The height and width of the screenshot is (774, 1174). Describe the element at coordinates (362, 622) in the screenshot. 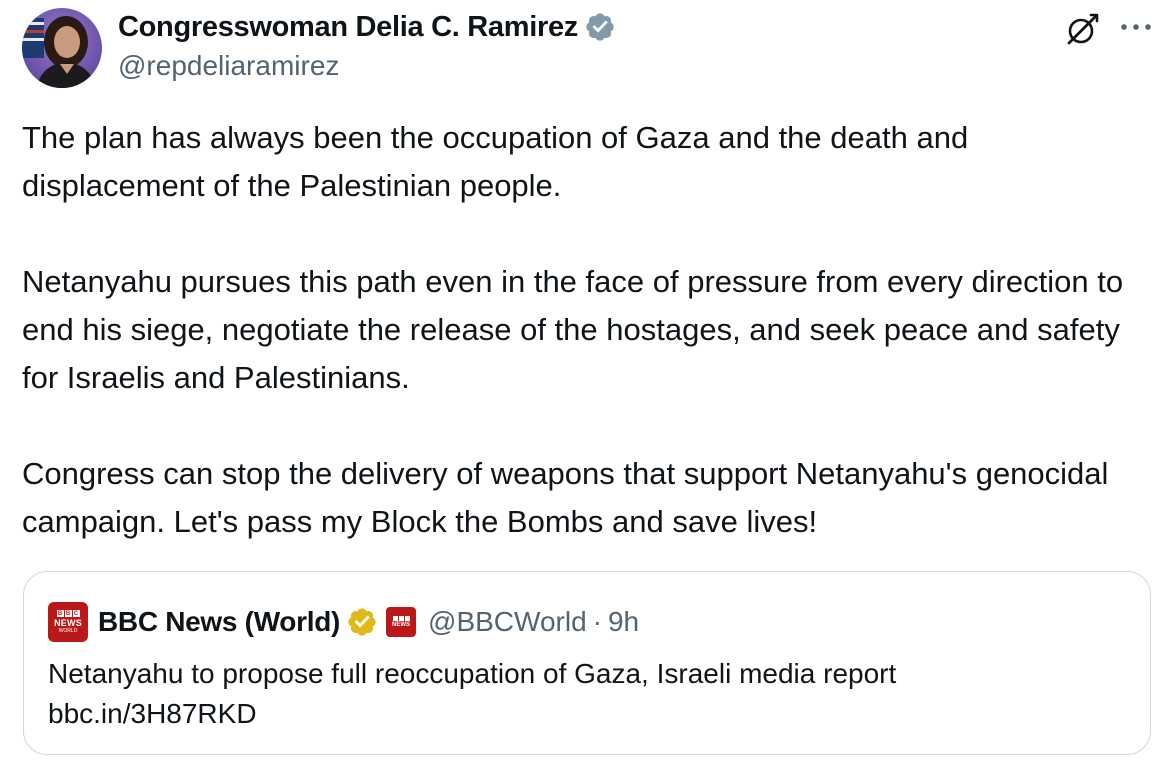

I see `gold-verified-badge-icon` at that location.